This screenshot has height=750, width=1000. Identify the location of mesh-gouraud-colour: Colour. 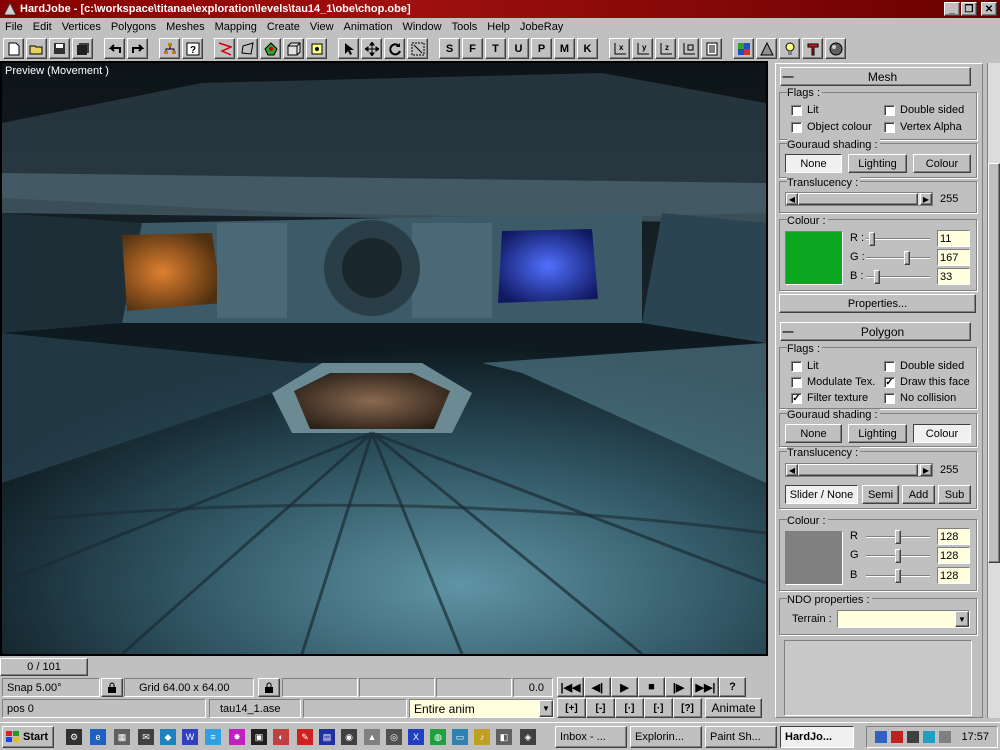
(942, 163).